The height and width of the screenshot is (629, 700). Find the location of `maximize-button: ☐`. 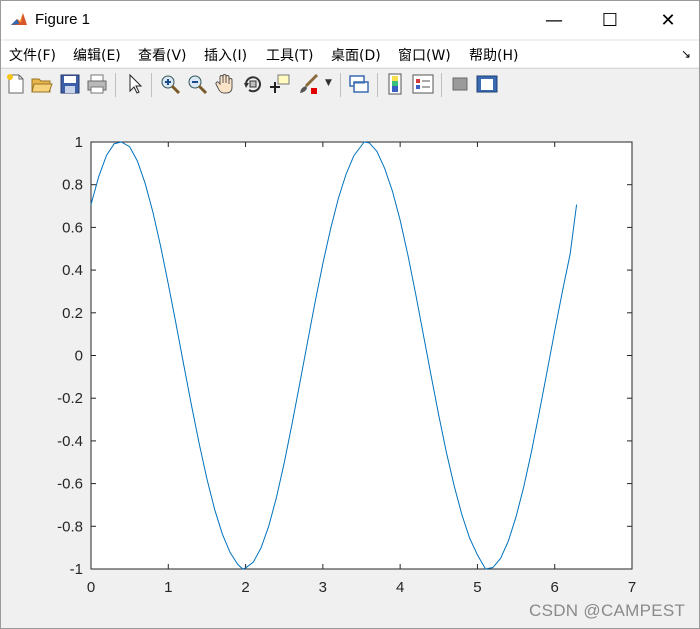

maximize-button: ☐ is located at coordinates (610, 20).